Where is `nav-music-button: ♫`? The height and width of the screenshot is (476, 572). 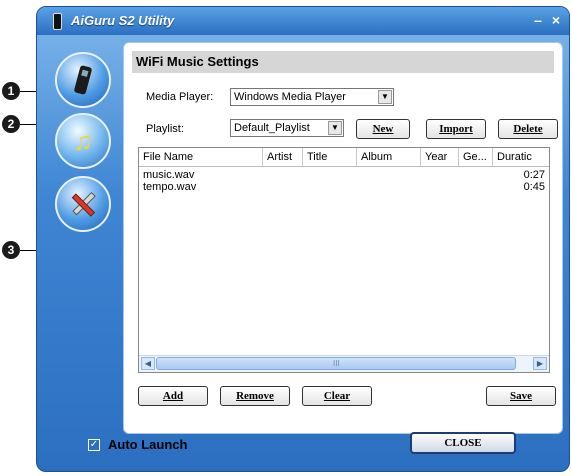 nav-music-button: ♫ is located at coordinates (83, 141).